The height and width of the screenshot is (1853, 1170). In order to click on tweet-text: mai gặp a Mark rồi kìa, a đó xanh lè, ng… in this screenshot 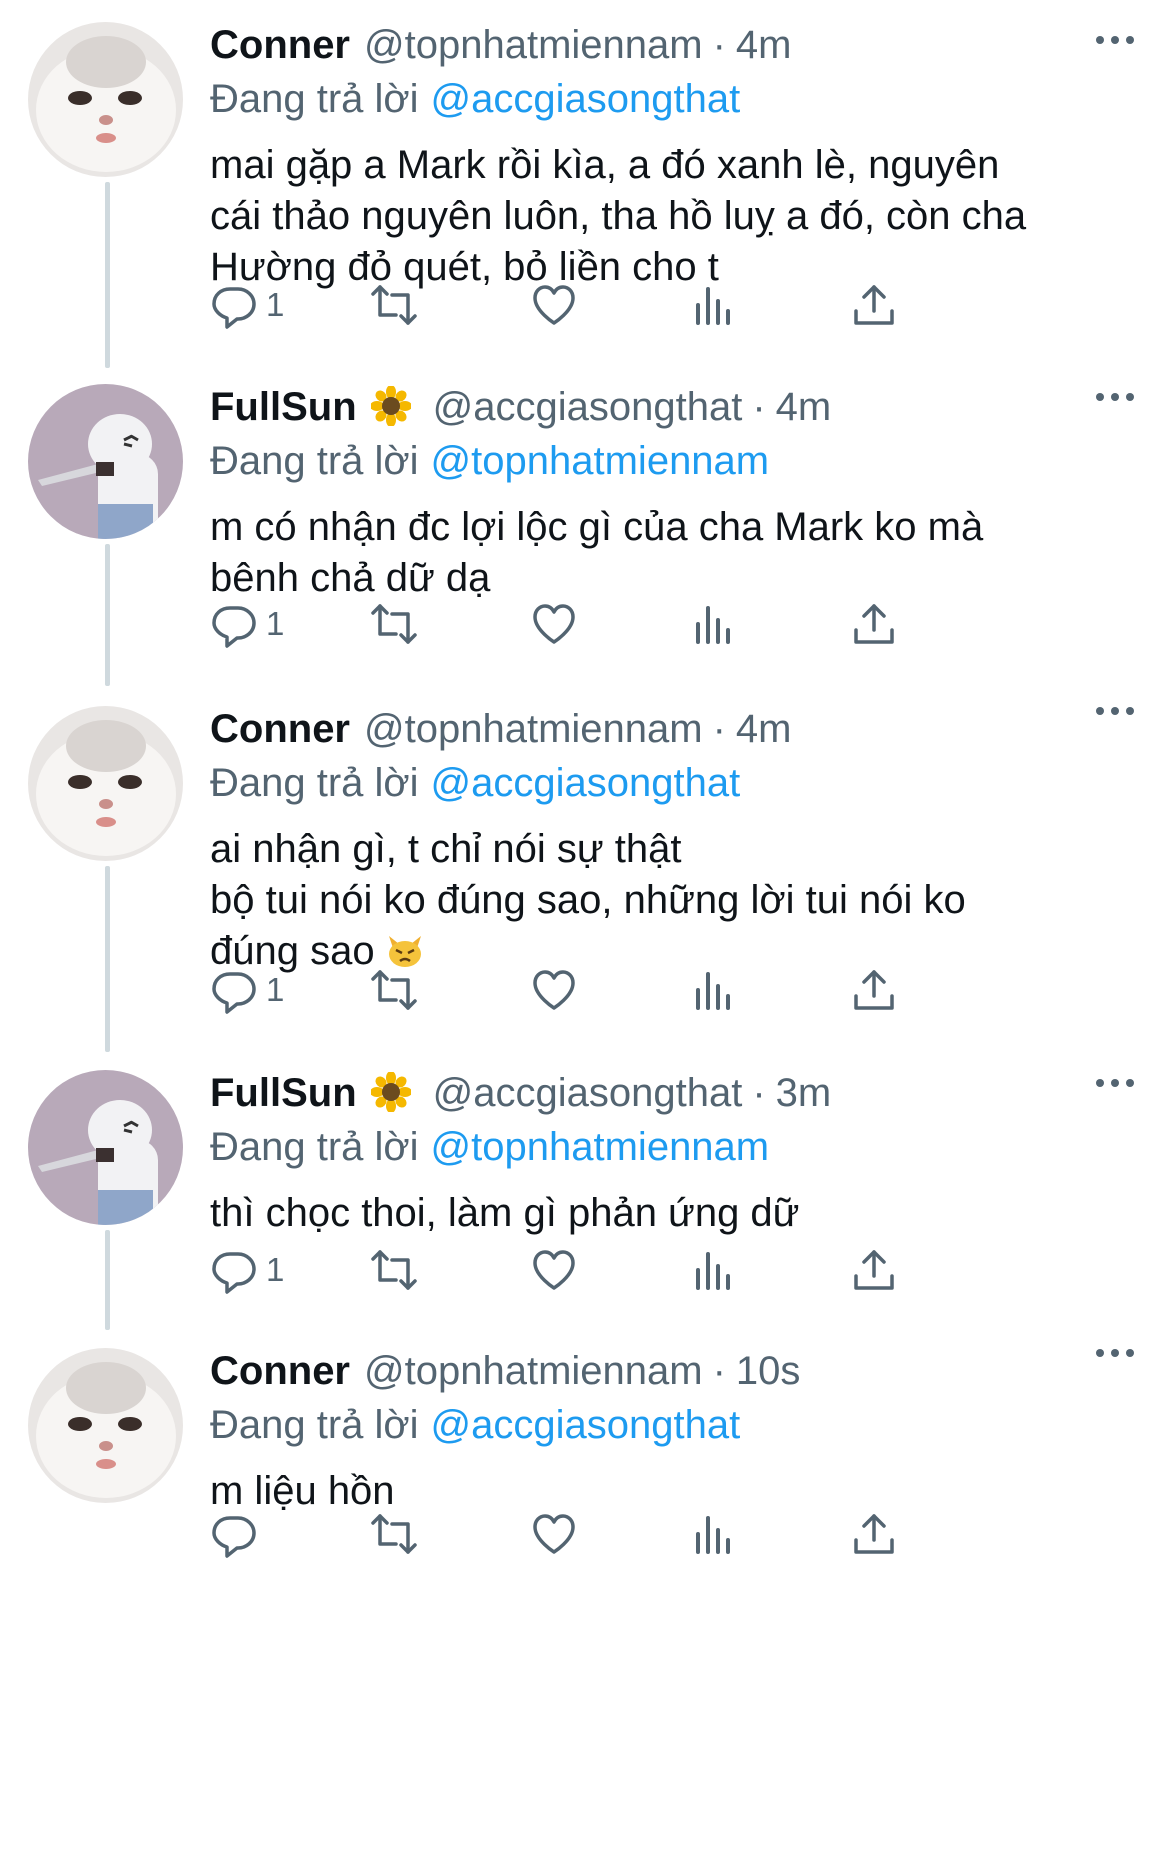, I will do `click(618, 216)`.